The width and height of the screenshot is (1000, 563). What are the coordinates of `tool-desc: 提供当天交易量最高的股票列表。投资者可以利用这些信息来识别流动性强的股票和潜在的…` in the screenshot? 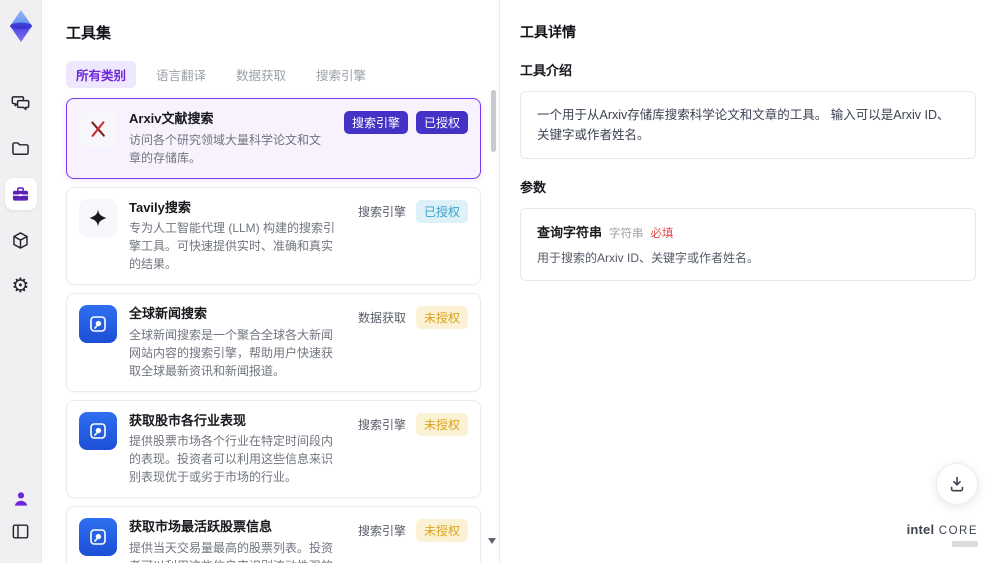 It's located at (231, 551).